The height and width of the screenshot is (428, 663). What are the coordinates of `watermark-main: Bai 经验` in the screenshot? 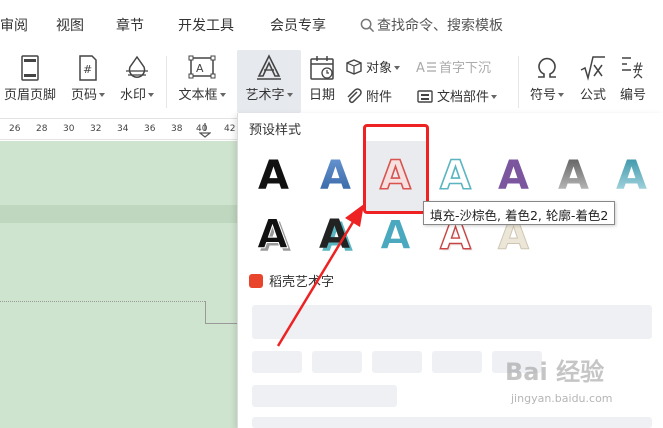 It's located at (555, 372).